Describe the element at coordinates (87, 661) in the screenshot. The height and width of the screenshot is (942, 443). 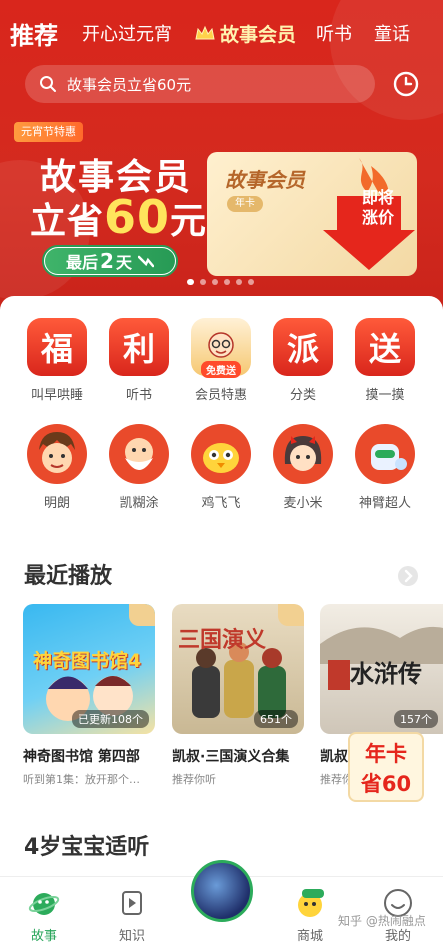
I see `album-cover-title: 神奇图书馆4` at that location.